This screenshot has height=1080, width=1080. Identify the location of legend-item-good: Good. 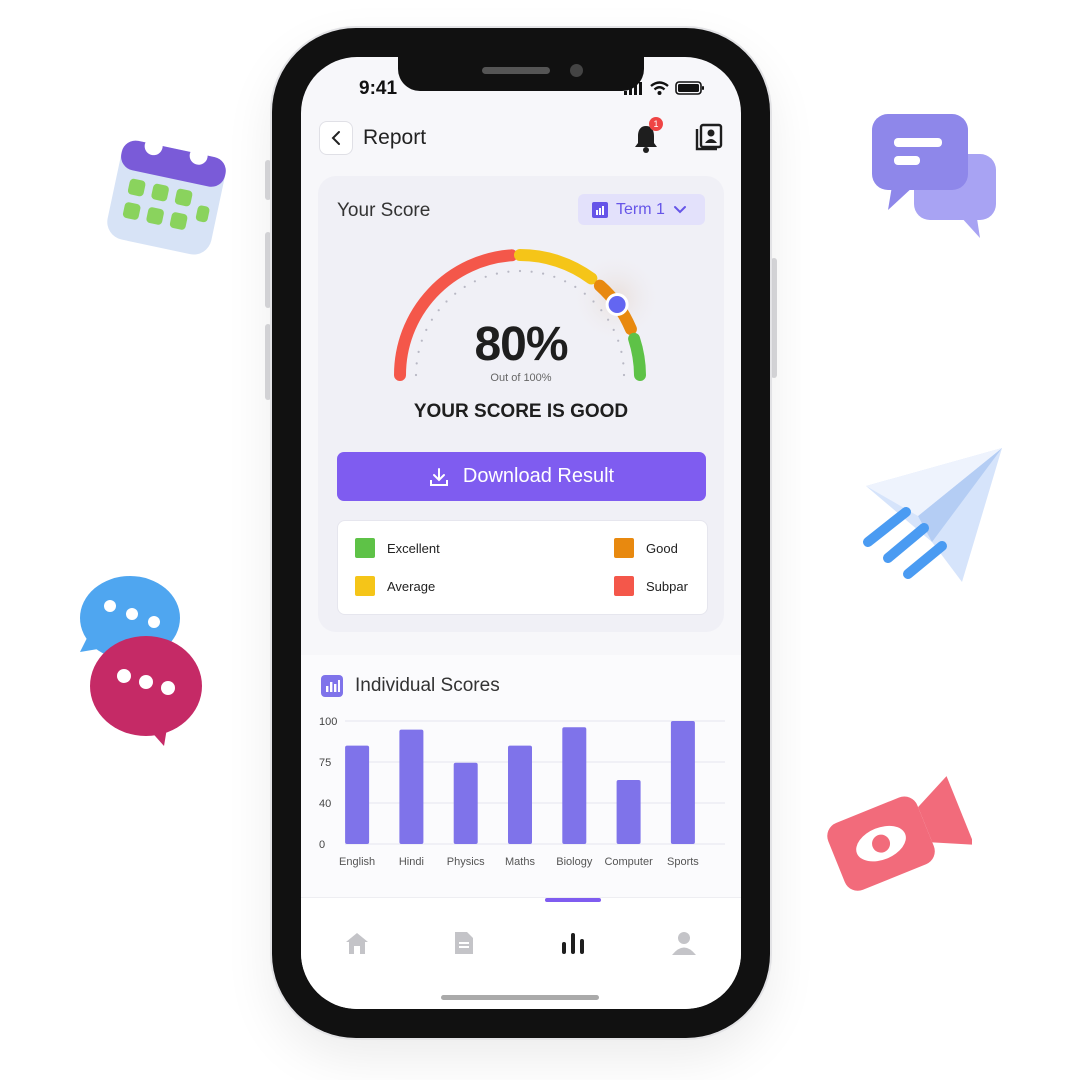
(646, 548).